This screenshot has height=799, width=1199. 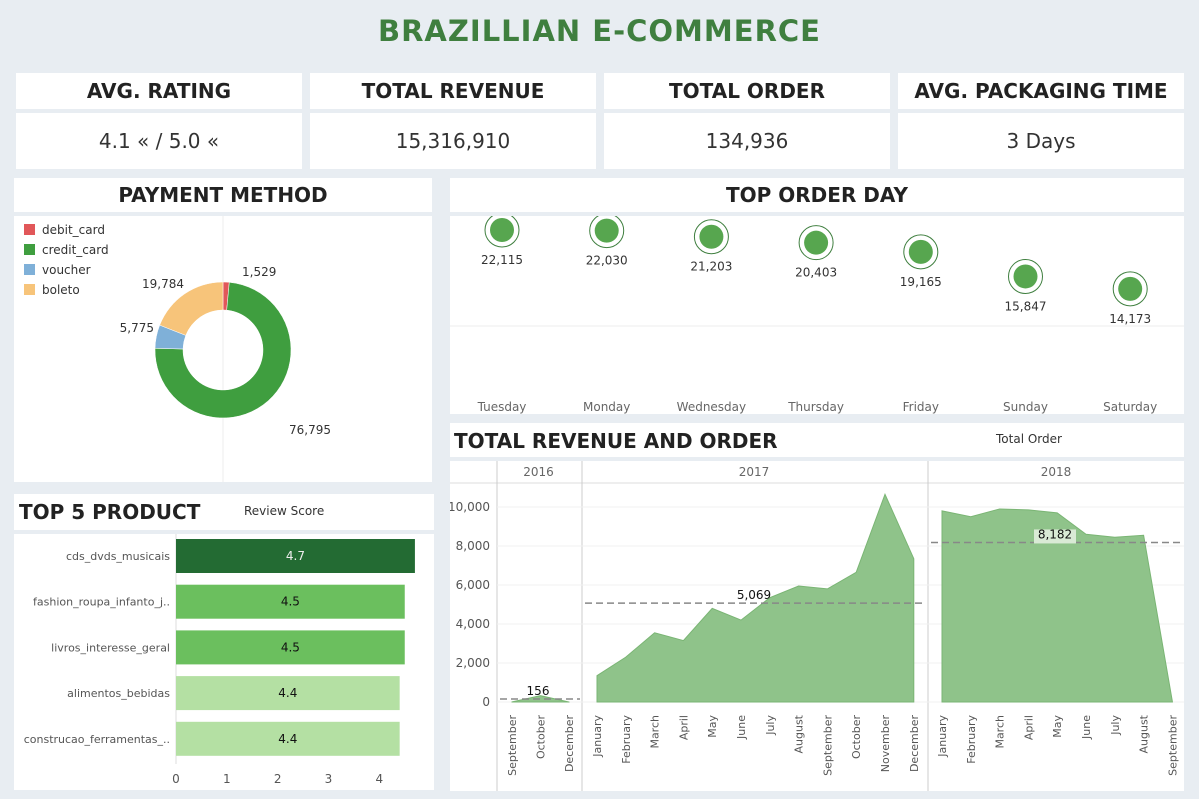 I want to click on area-ytick-4: 8,000, so click(x=473, y=546).